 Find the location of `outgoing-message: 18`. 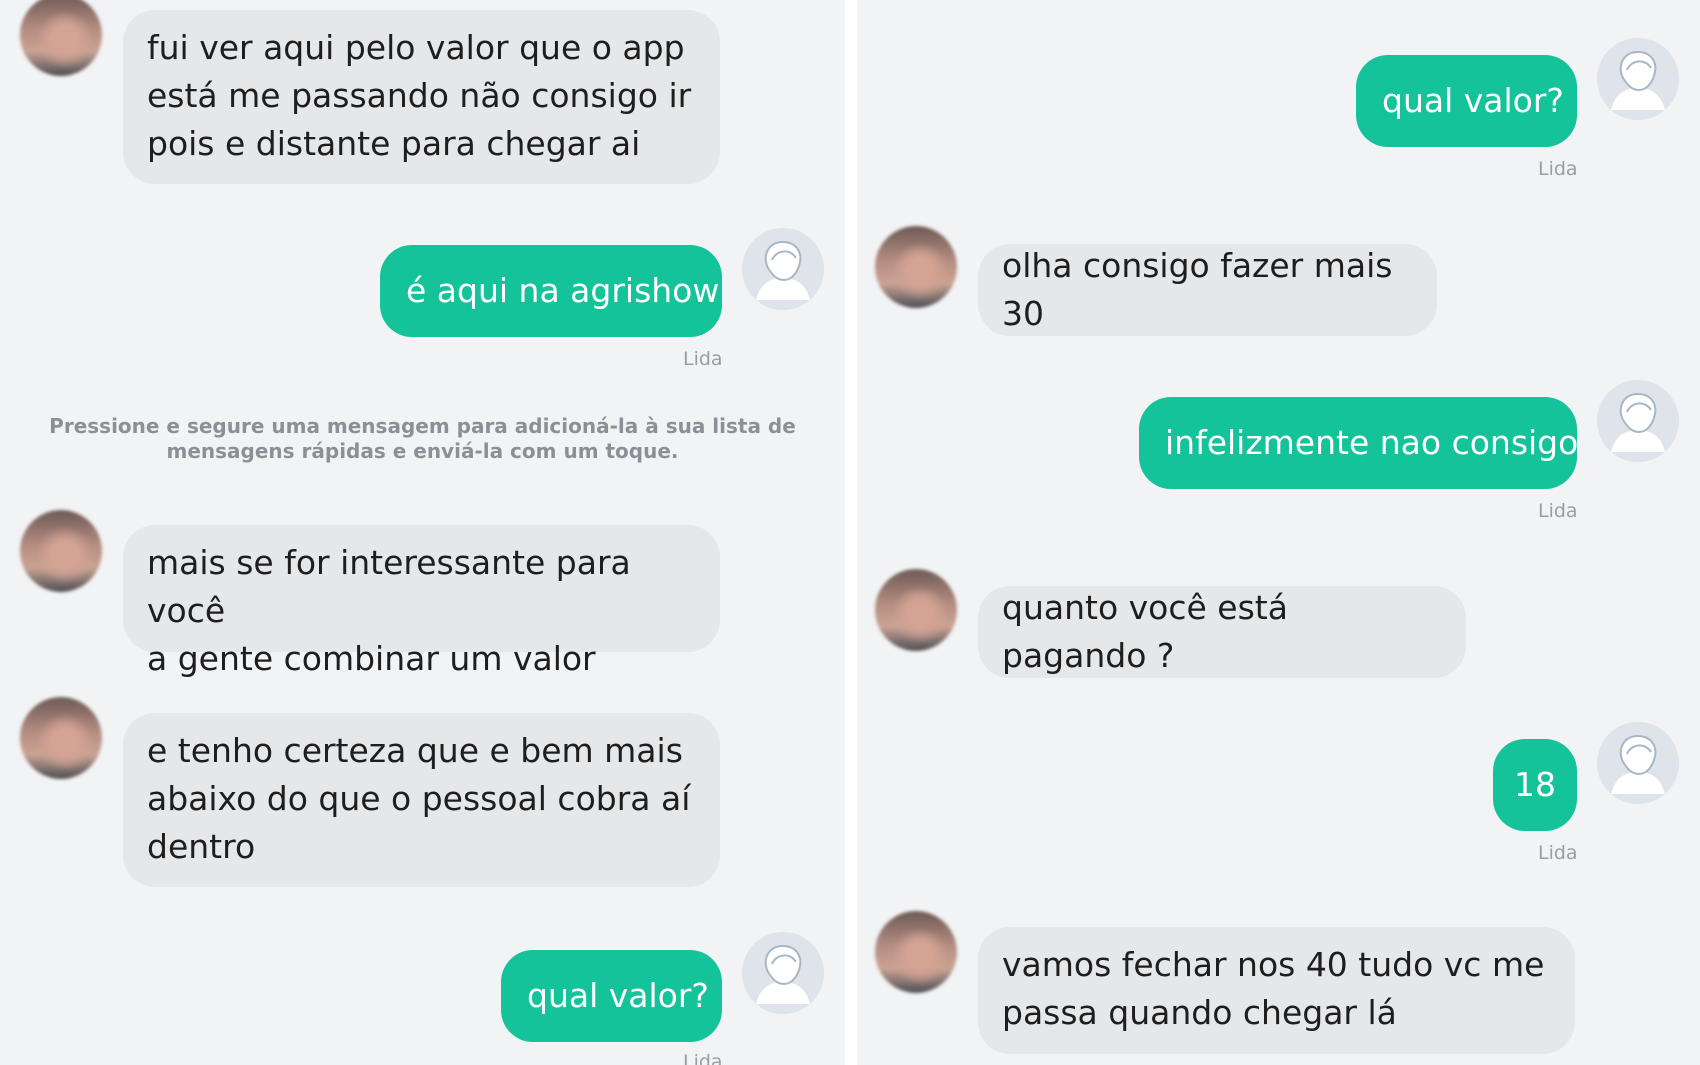

outgoing-message: 18 is located at coordinates (1535, 785).